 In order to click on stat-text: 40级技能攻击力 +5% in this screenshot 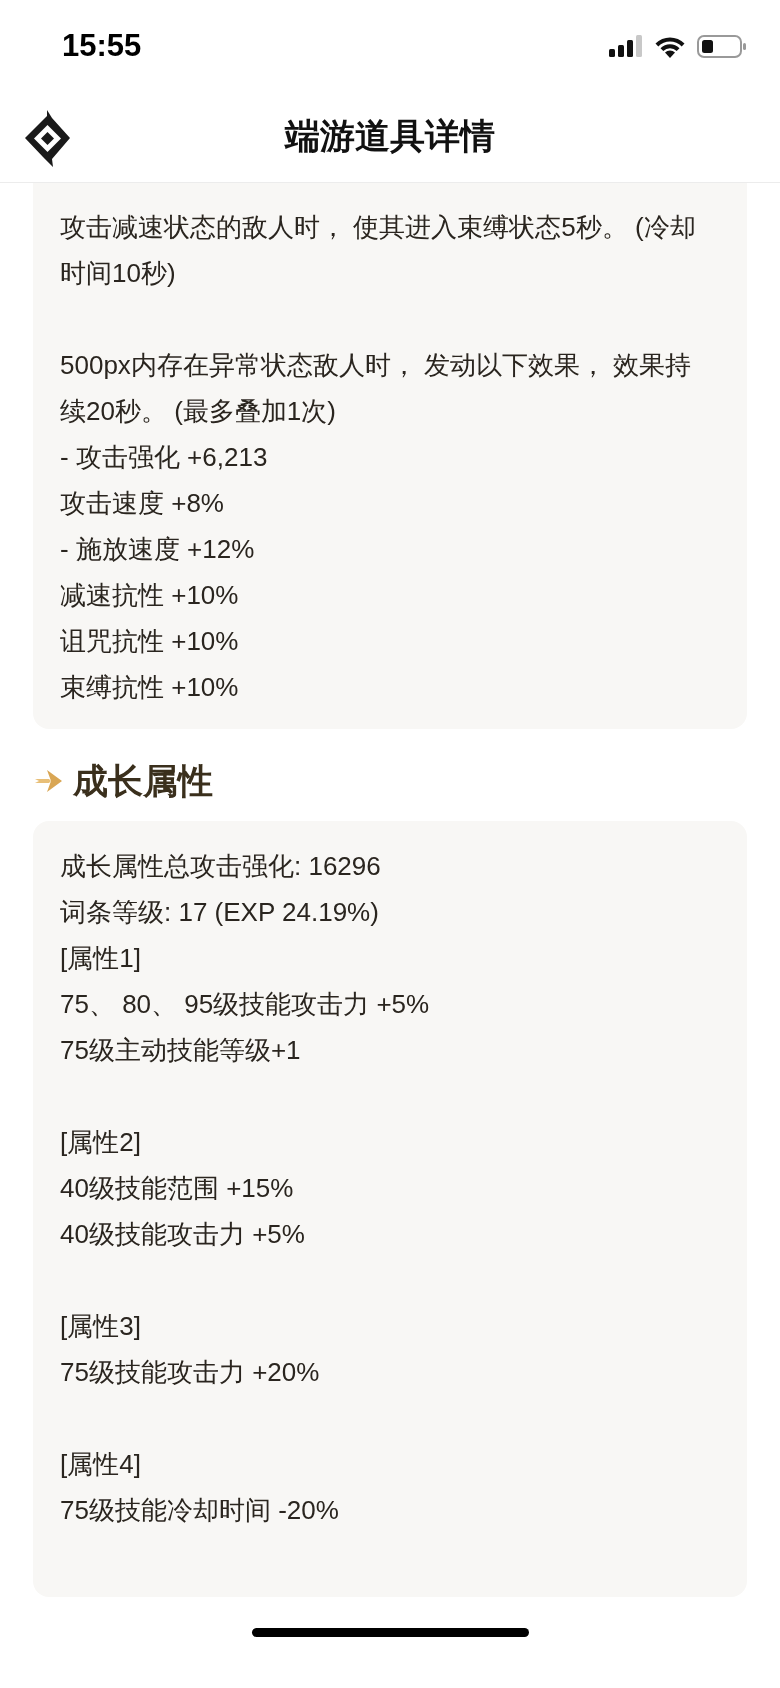, I will do `click(183, 1234)`.